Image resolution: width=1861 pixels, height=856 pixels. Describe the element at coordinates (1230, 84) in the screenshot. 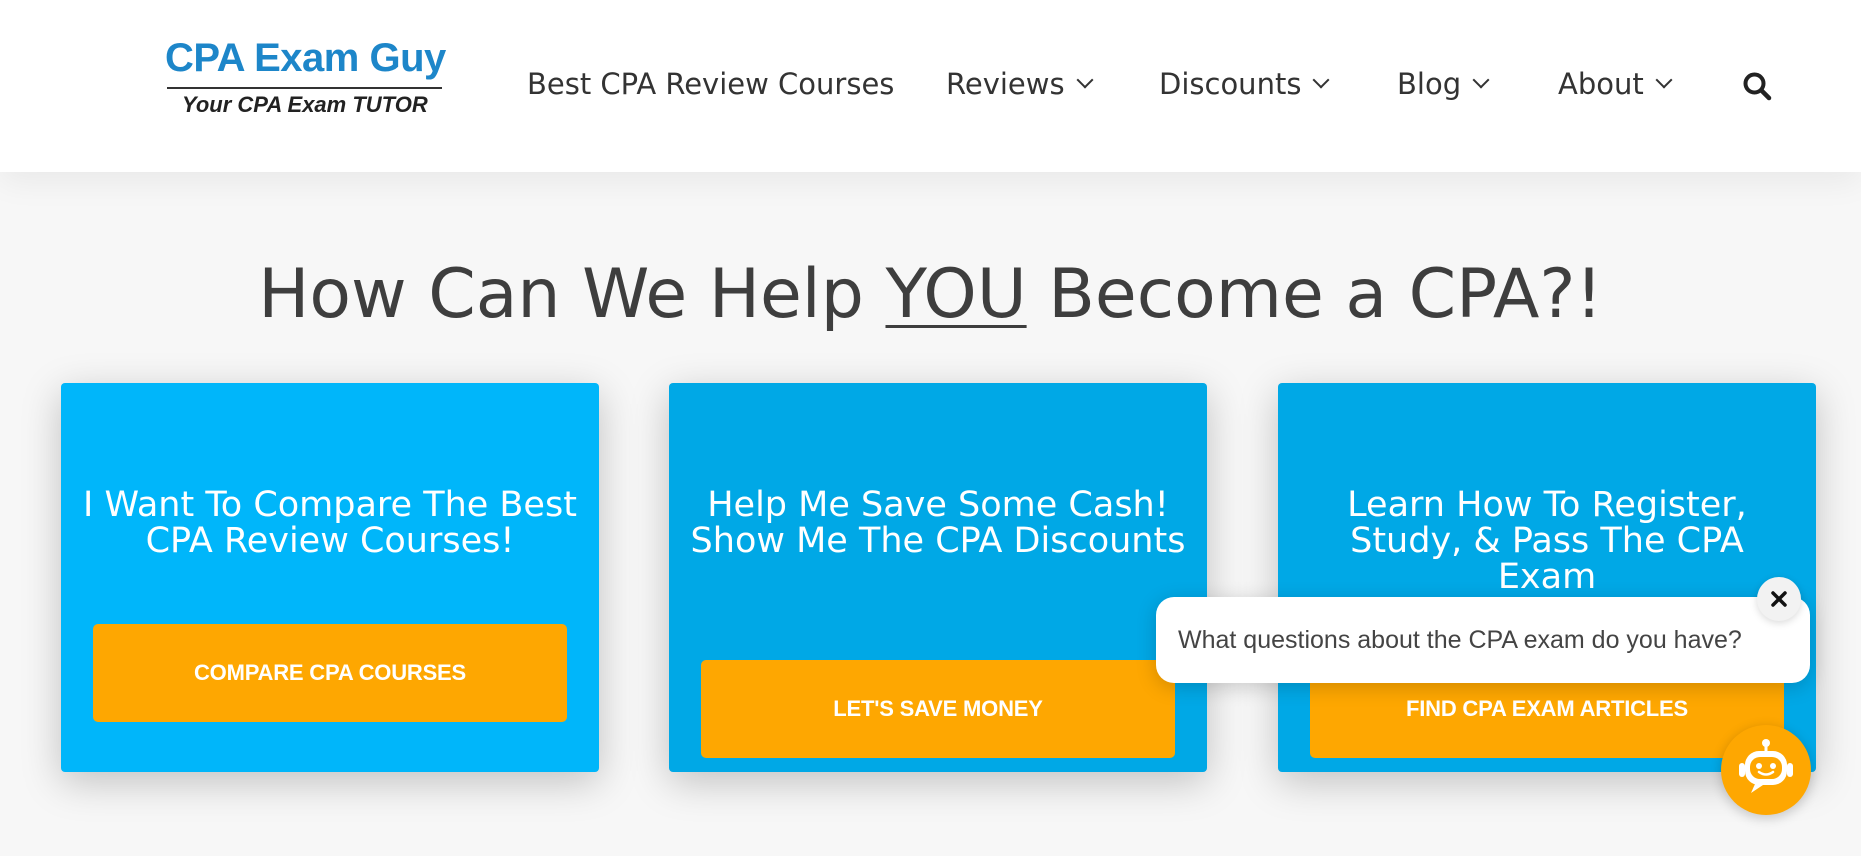

I see `nav-item-label: Discounts` at that location.